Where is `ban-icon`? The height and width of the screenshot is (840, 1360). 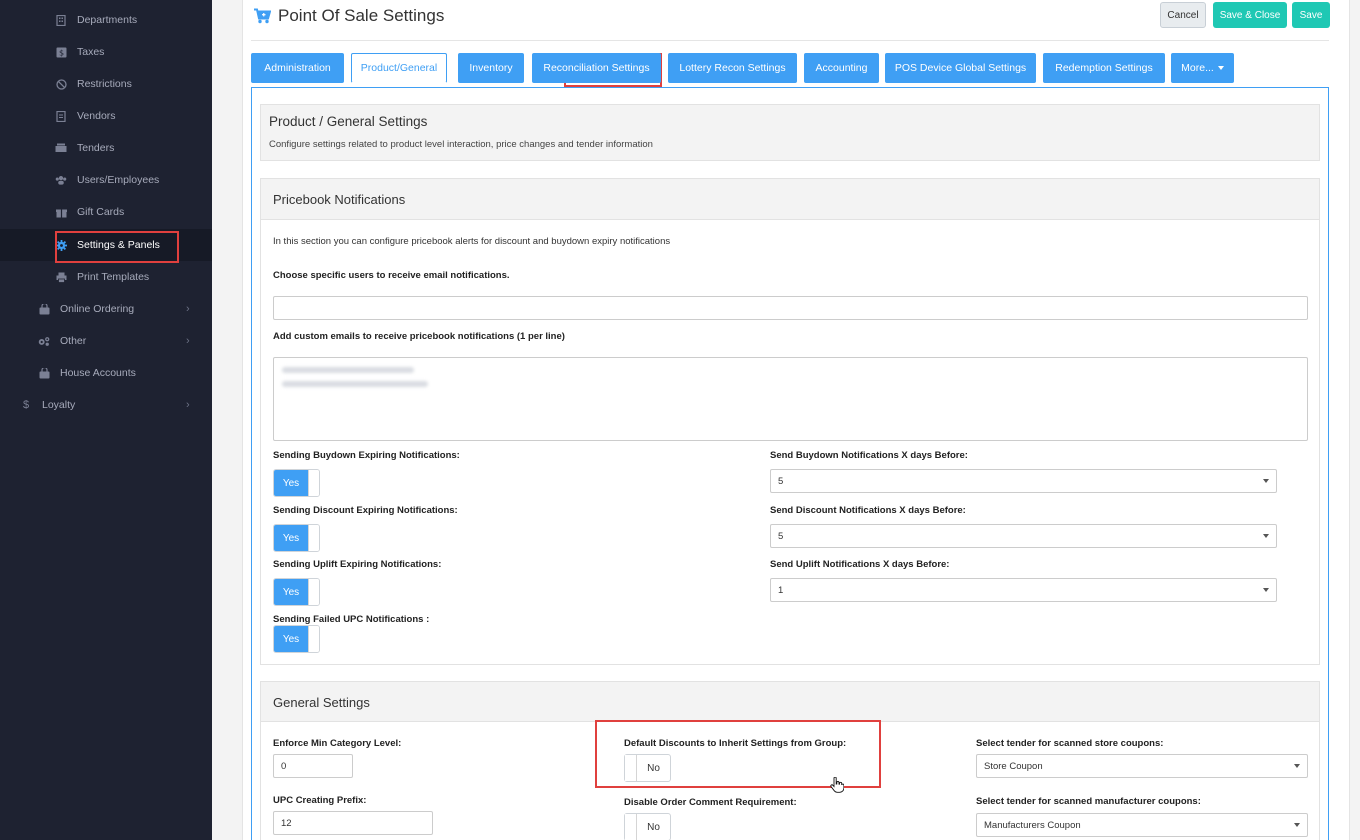
ban-icon is located at coordinates (61, 84).